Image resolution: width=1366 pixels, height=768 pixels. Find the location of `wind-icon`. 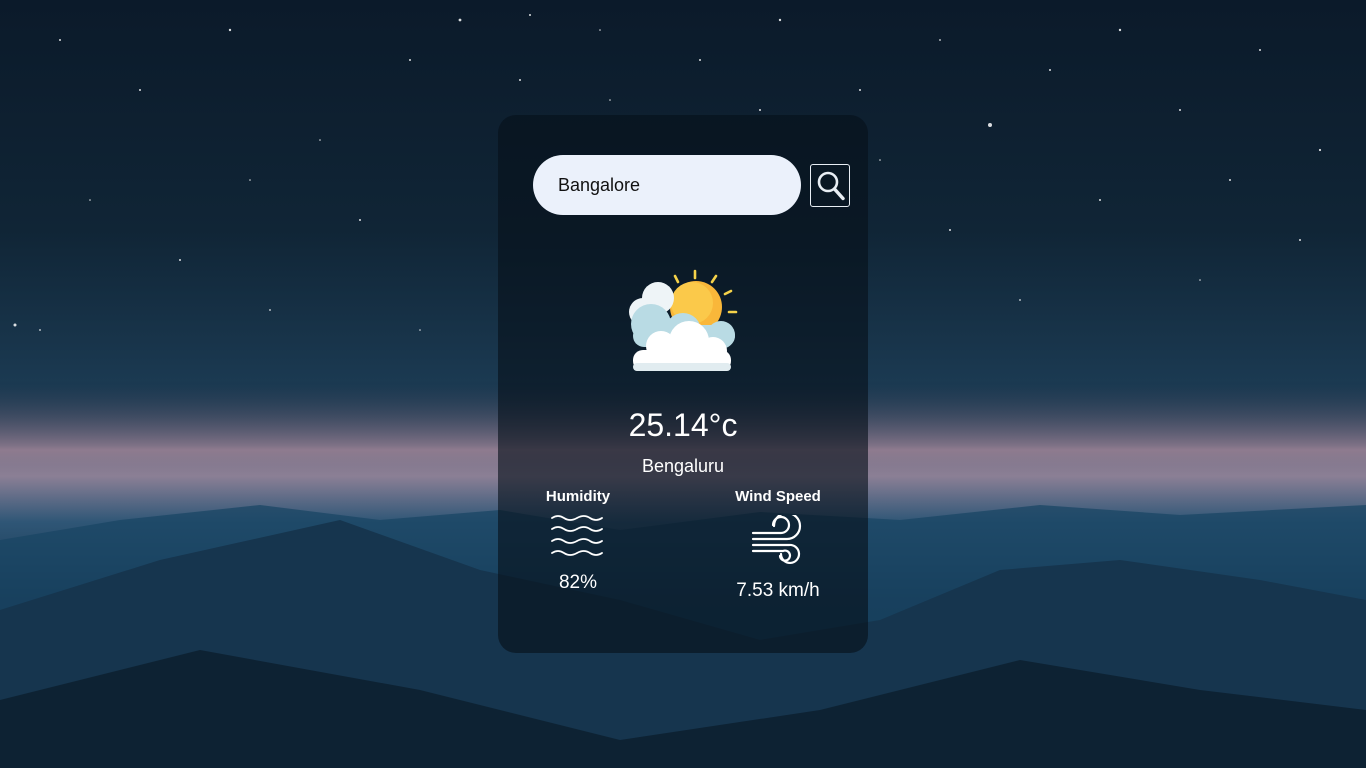

wind-icon is located at coordinates (776, 540).